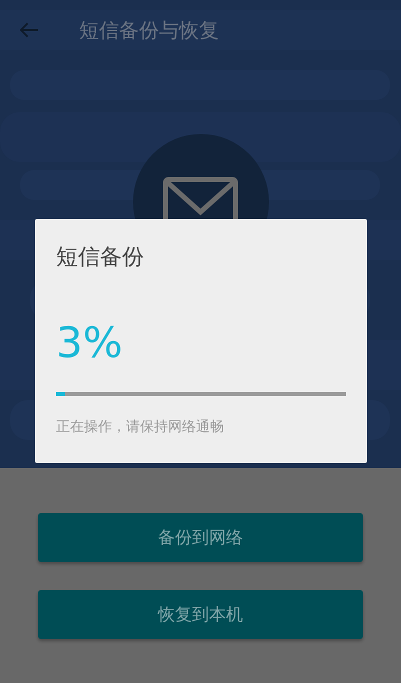 Image resolution: width=401 pixels, height=683 pixels. What do you see at coordinates (149, 30) in the screenshot?
I see `app-bar-title: 短信备份与恢复` at bounding box center [149, 30].